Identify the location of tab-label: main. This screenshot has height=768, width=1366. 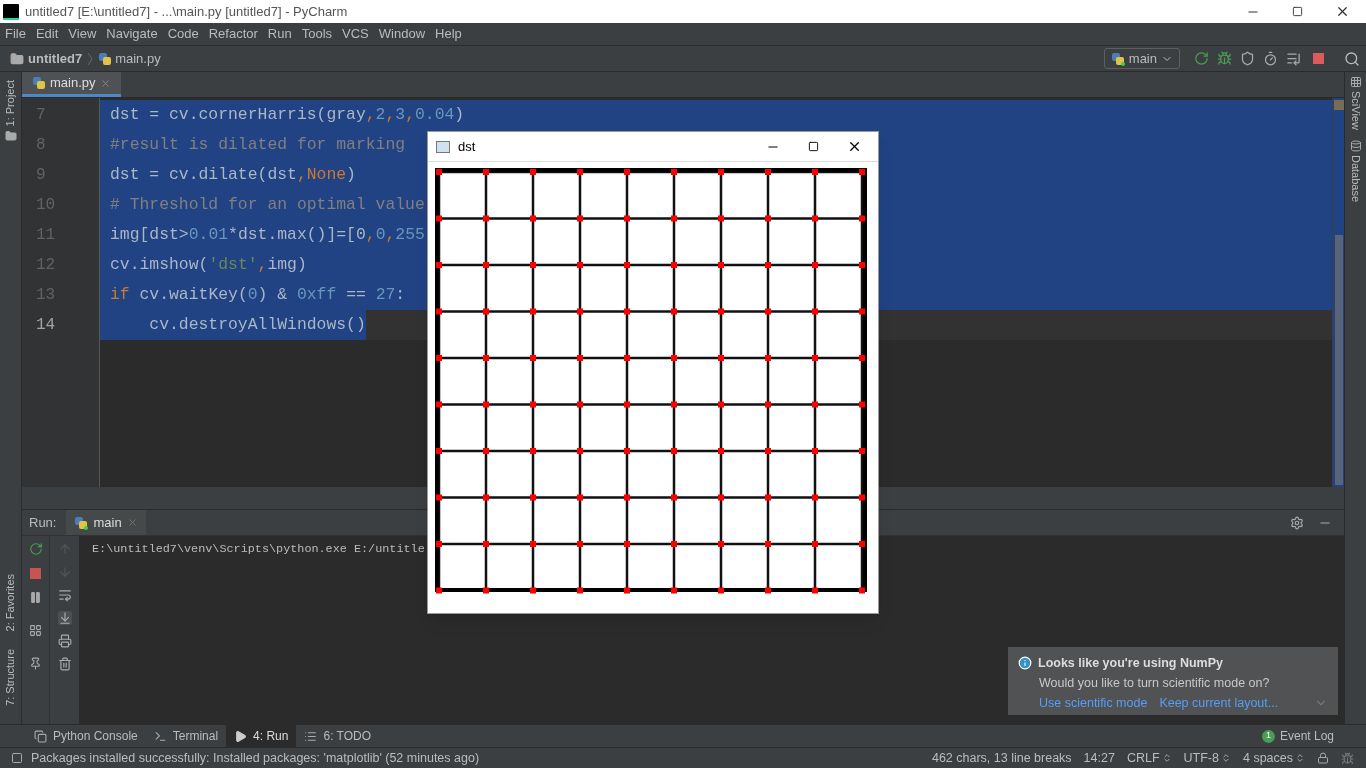
(107, 522).